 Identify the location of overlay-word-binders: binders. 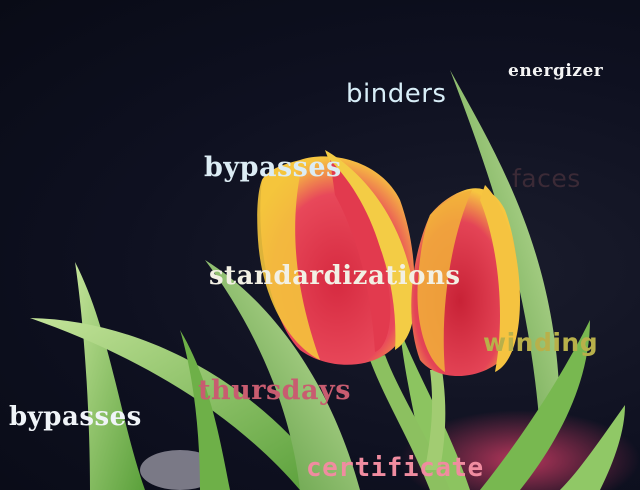
(396, 94).